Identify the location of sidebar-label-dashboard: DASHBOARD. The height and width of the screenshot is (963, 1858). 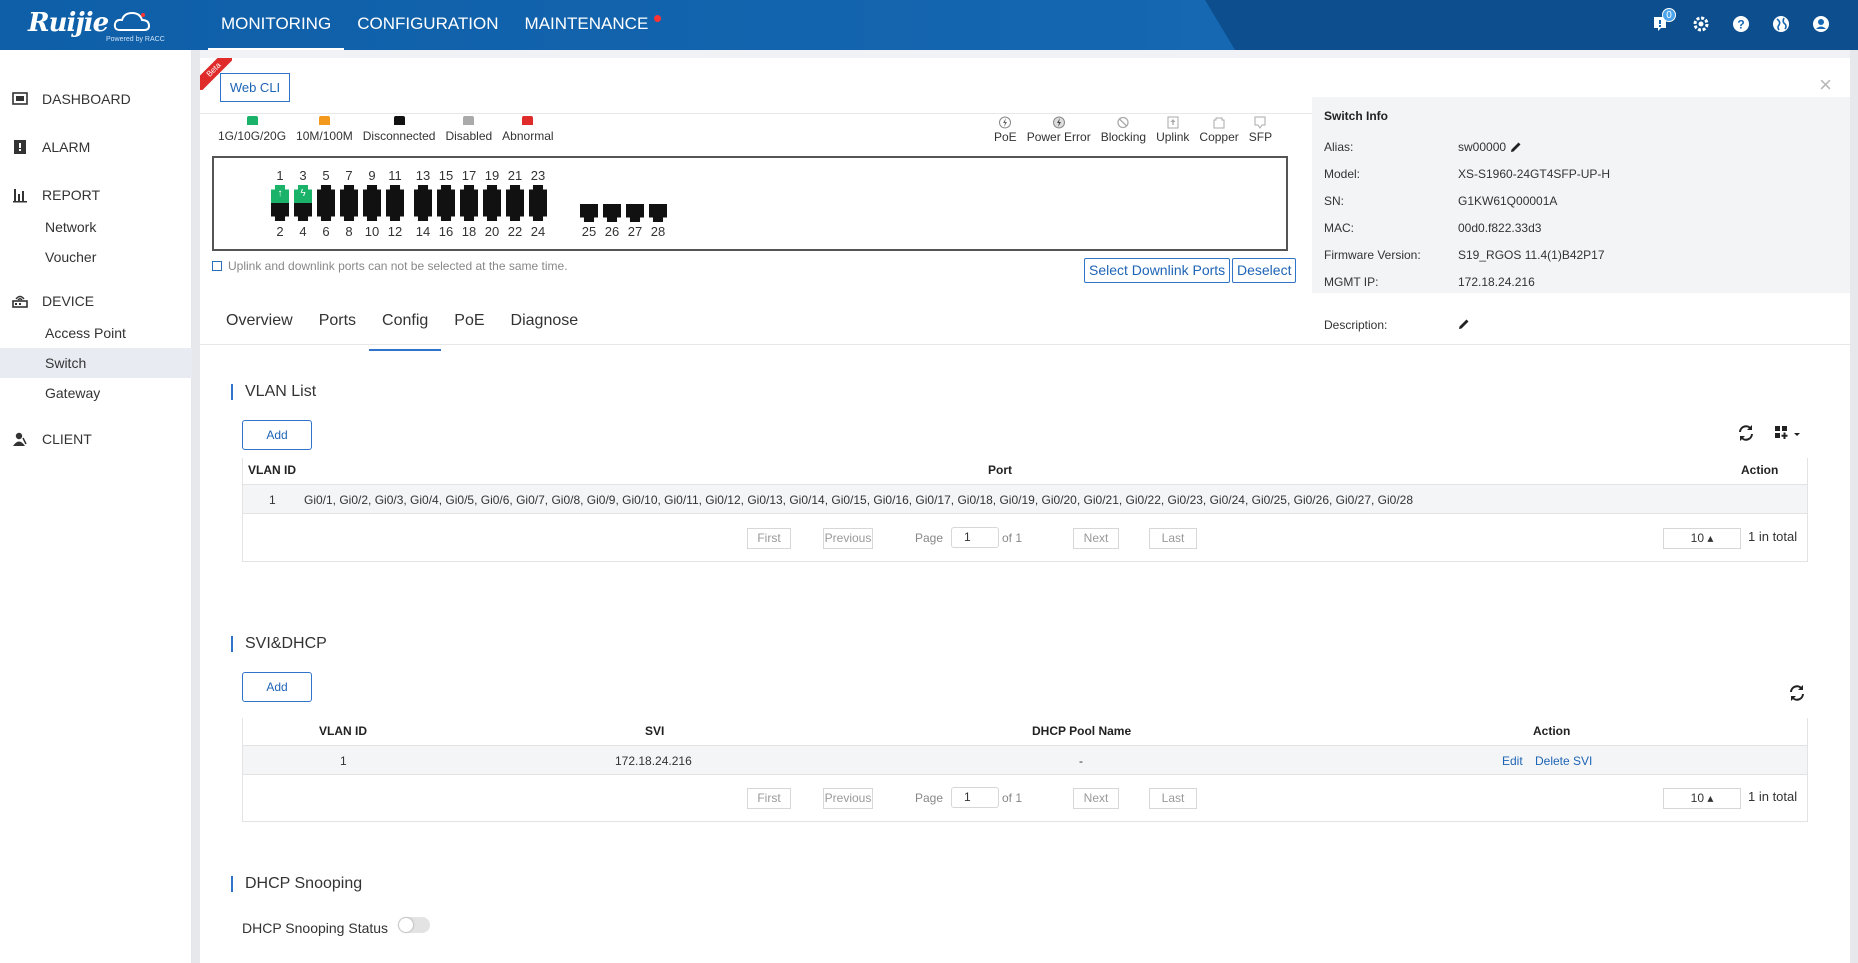
(86, 99).